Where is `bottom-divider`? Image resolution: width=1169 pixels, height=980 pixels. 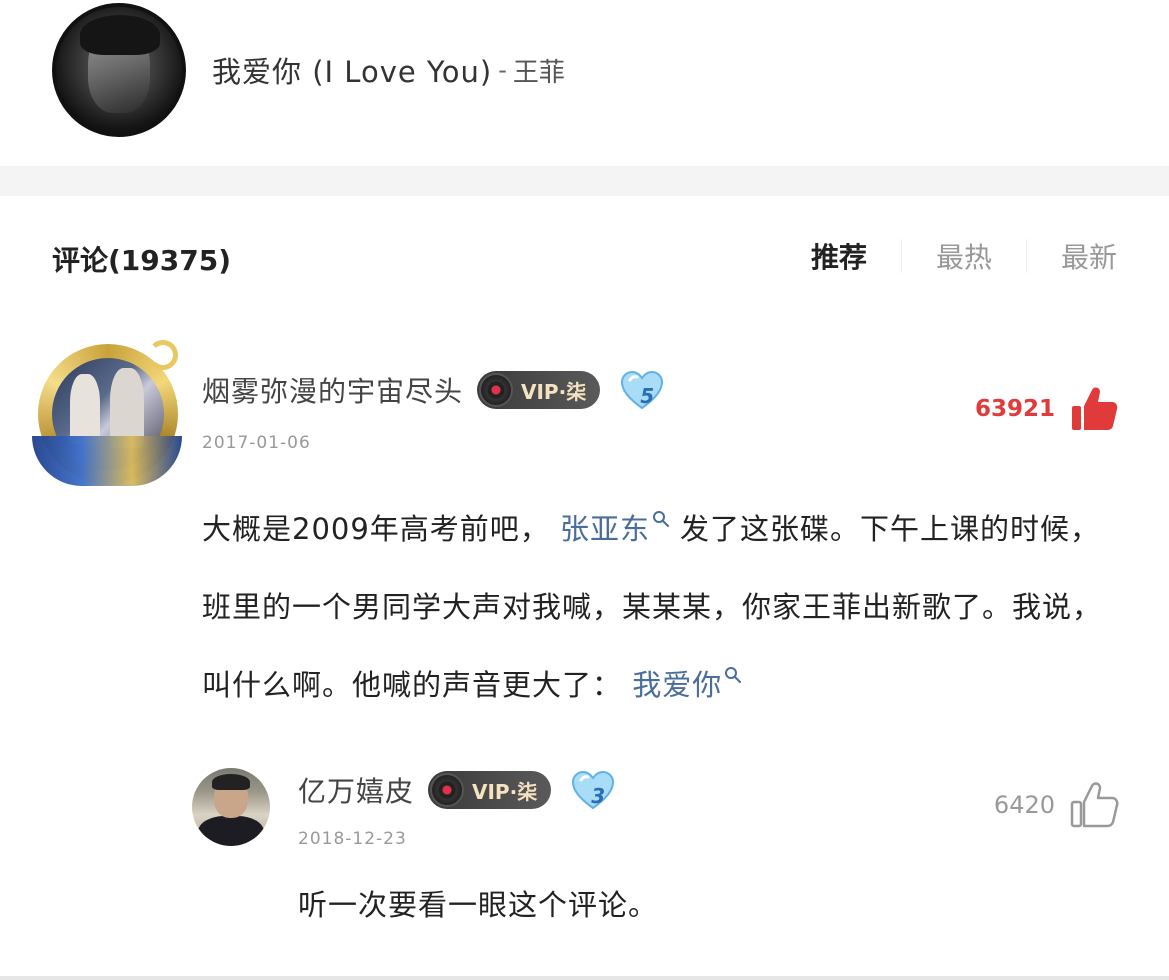
bottom-divider is located at coordinates (584, 978).